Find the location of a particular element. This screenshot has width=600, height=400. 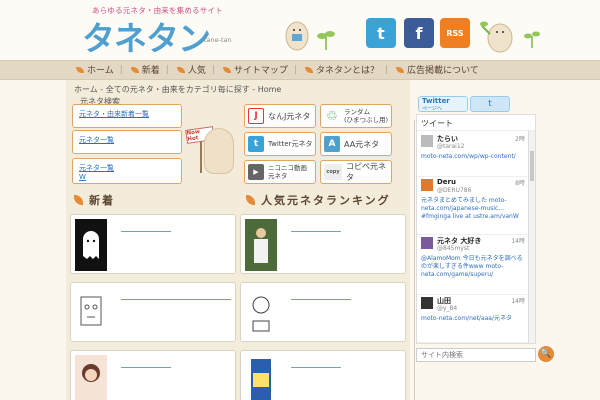

breadcrumb: ホーム - 全ての元ネタ・由来をカテゴリ毎に探す - Home is located at coordinates (178, 89).